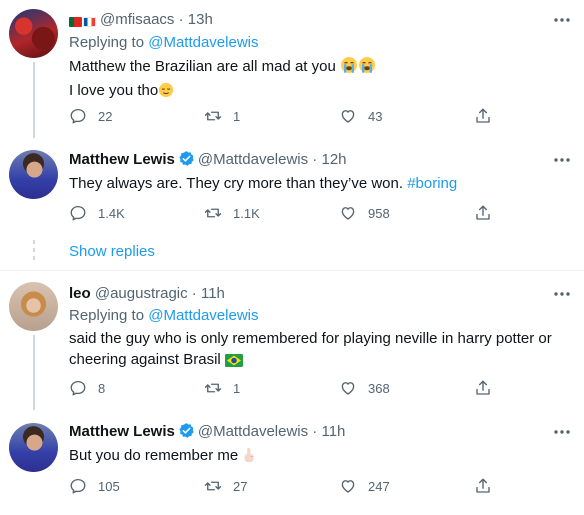 The height and width of the screenshot is (515, 584). Describe the element at coordinates (141, 293) in the screenshot. I see `handle: @augustragic` at that location.